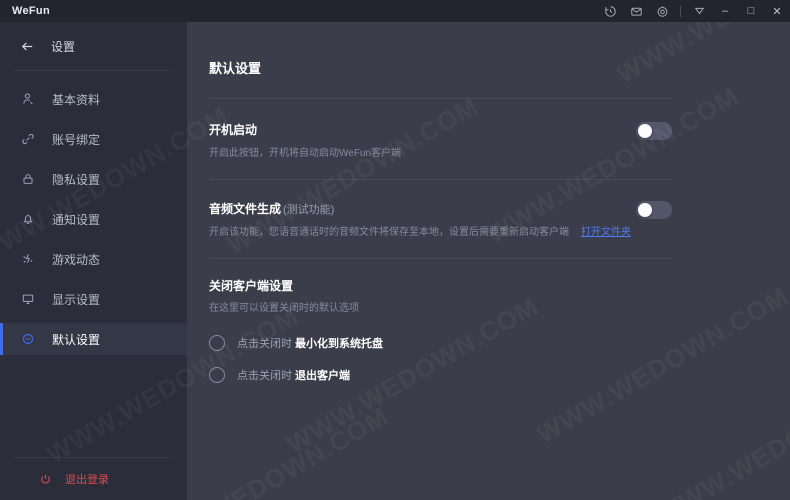 The height and width of the screenshot is (500, 790). Describe the element at coordinates (309, 210) in the screenshot. I see `setting-title-note: (测试功能)` at that location.